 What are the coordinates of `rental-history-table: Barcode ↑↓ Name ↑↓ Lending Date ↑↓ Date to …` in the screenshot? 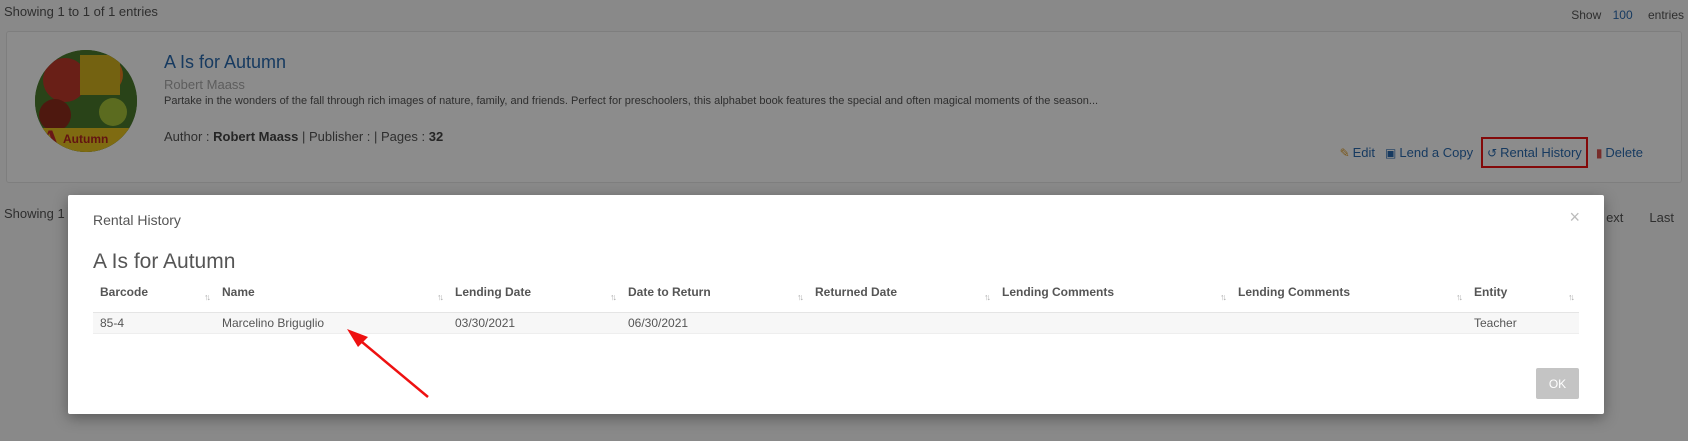 It's located at (836, 308).